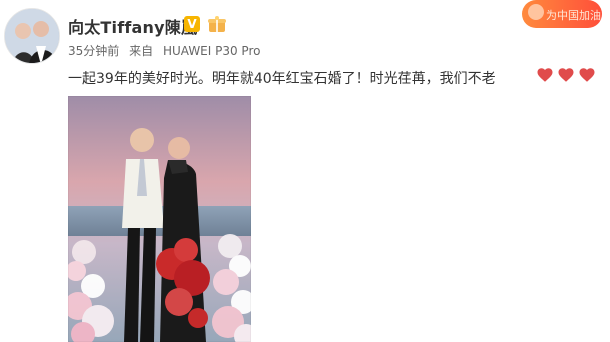 The height and width of the screenshot is (342, 610). What do you see at coordinates (141, 51) in the screenshot?
I see `source-prefix: 来自` at bounding box center [141, 51].